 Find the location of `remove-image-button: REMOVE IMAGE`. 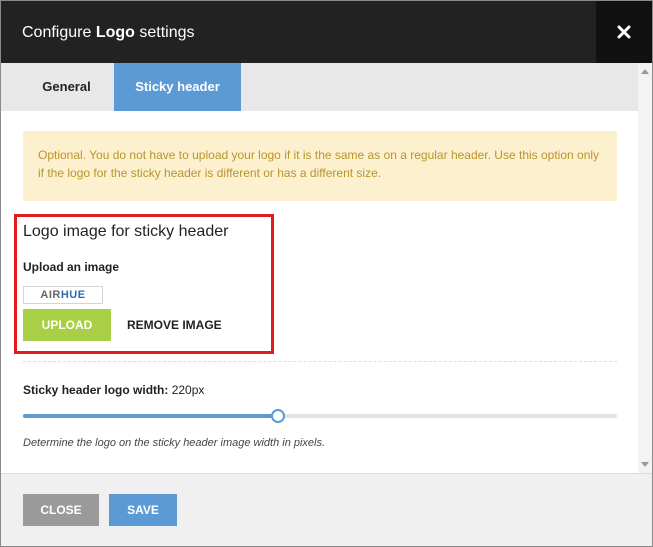

remove-image-button: REMOVE IMAGE is located at coordinates (174, 325).